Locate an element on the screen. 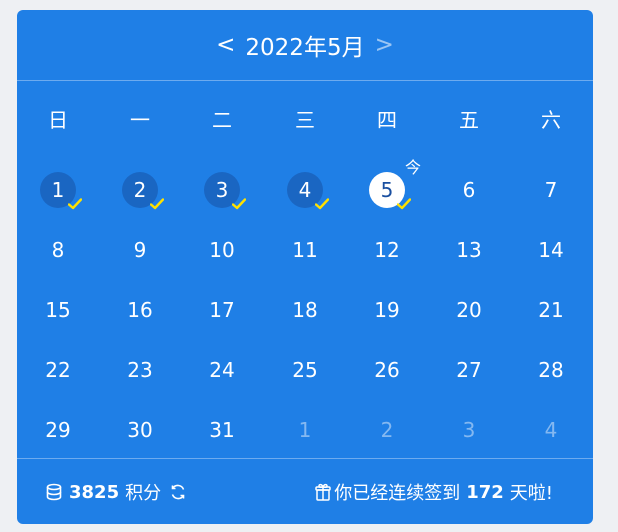 The width and height of the screenshot is (618, 532). day-number: 11 is located at coordinates (305, 250).